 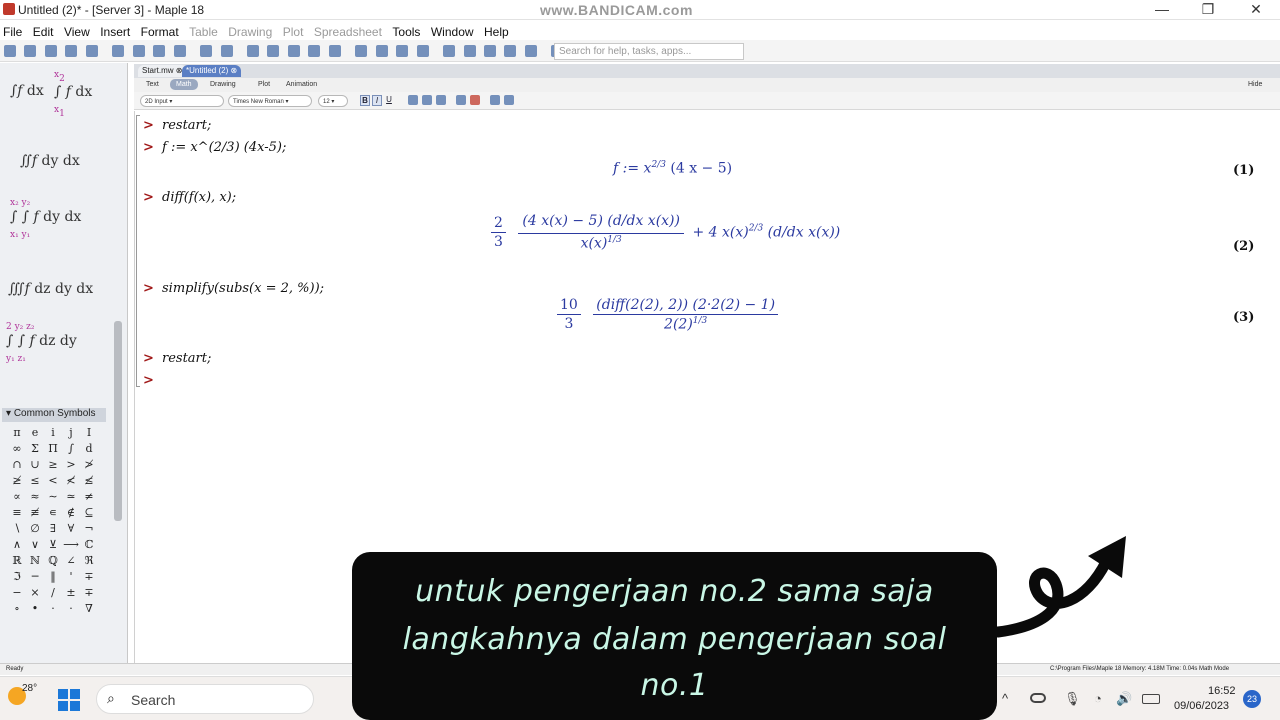 I want to click on symbol-cell: Π, so click(x=53, y=448).